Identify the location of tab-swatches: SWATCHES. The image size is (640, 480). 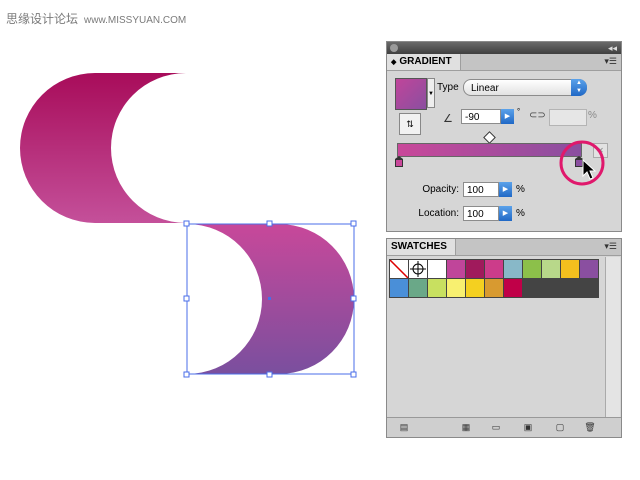
(421, 247).